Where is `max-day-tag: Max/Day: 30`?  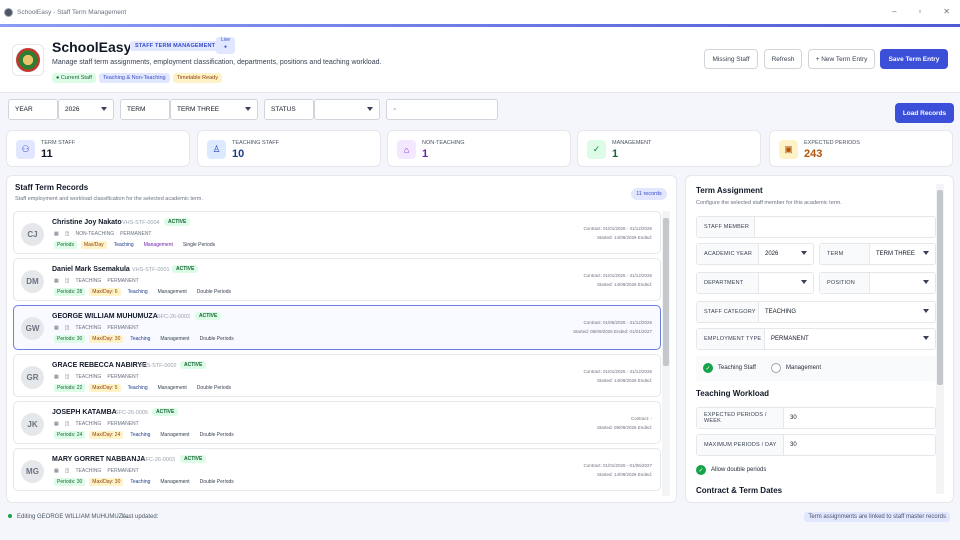
max-day-tag: Max/Day: 30 is located at coordinates (106, 482).